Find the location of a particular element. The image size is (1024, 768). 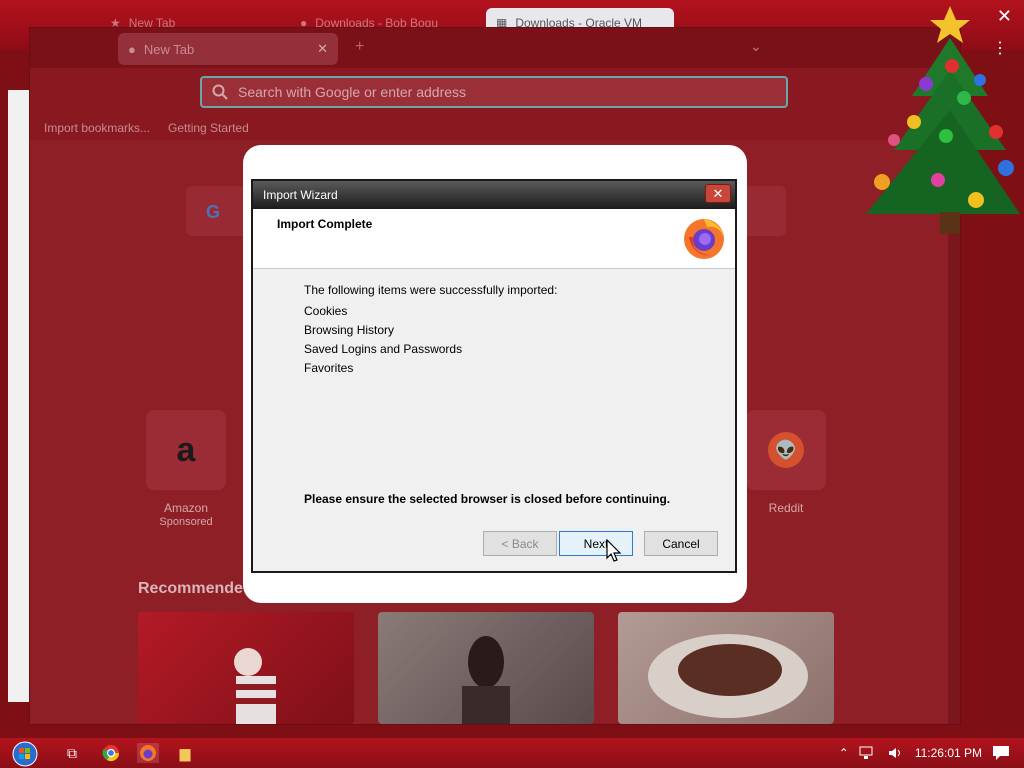

firefox-tab-bar: ● New Tab ✕ + ⌄ is located at coordinates (495, 48).